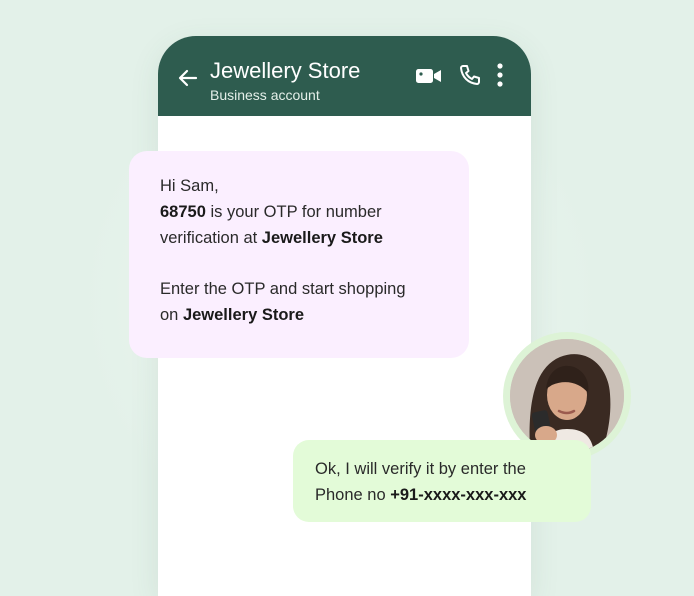  I want to click on otp-text: is your OTP for number, so click(293, 212).